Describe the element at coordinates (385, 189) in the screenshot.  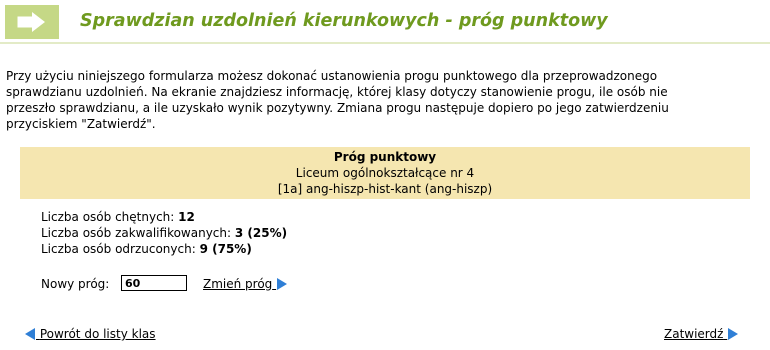
I see `class-name: [1a] ang-hiszp-hist-kant (ang-hiszp)` at that location.